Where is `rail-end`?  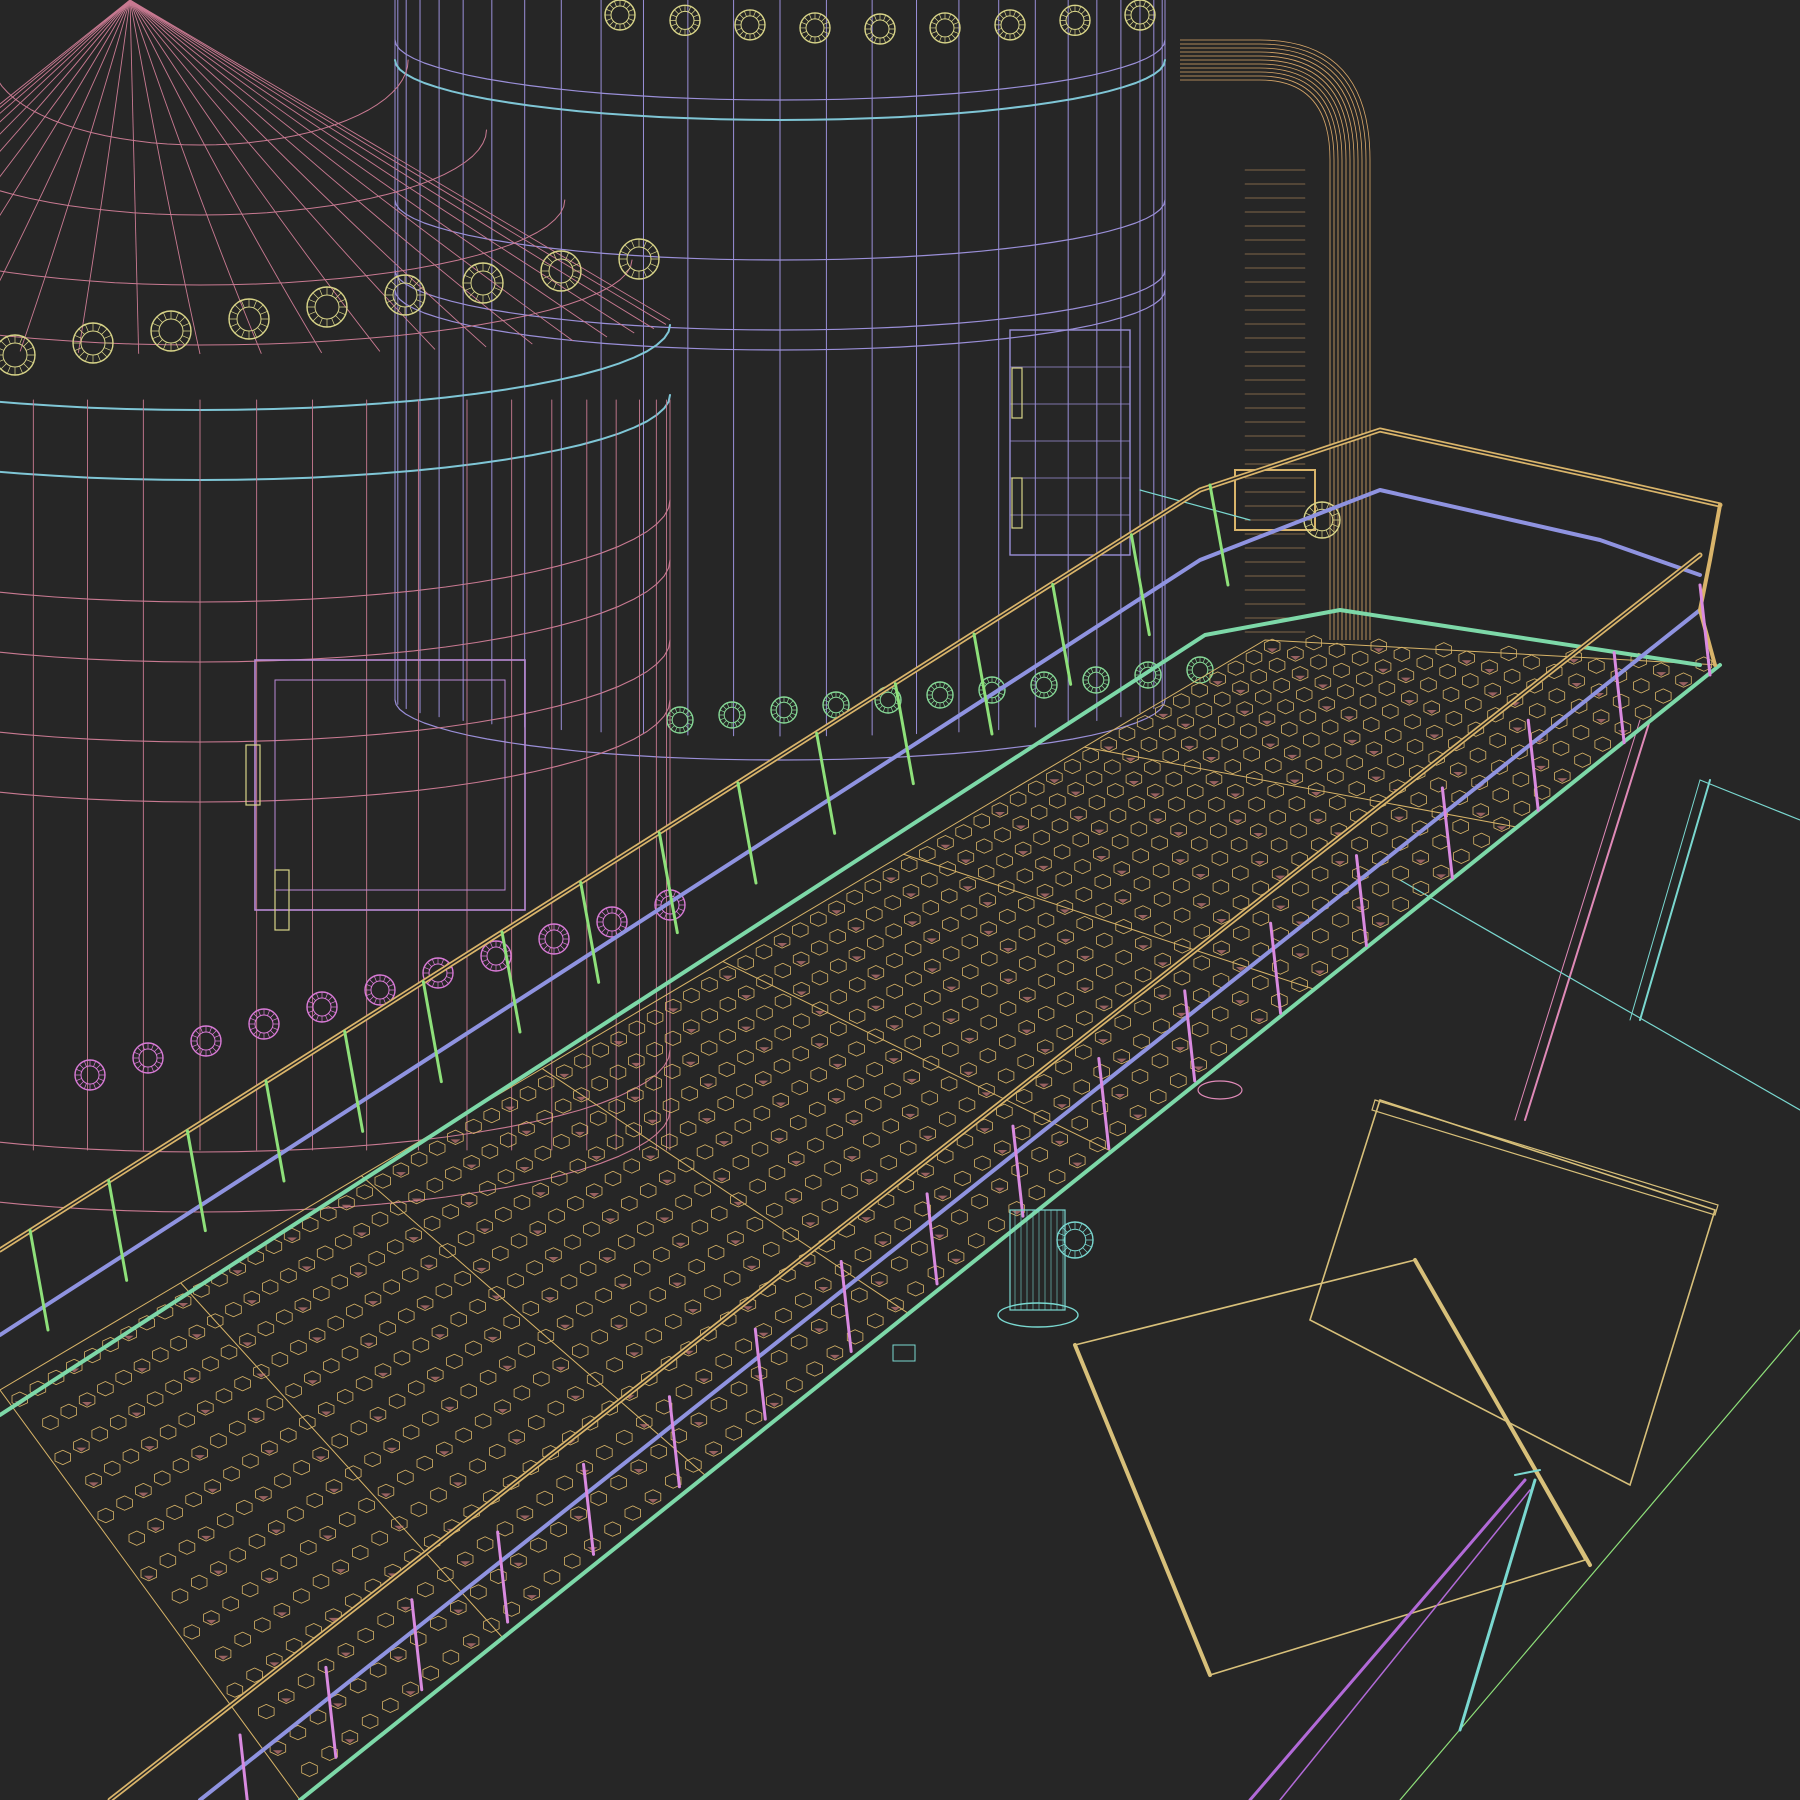 rail-end is located at coordinates (1710, 585).